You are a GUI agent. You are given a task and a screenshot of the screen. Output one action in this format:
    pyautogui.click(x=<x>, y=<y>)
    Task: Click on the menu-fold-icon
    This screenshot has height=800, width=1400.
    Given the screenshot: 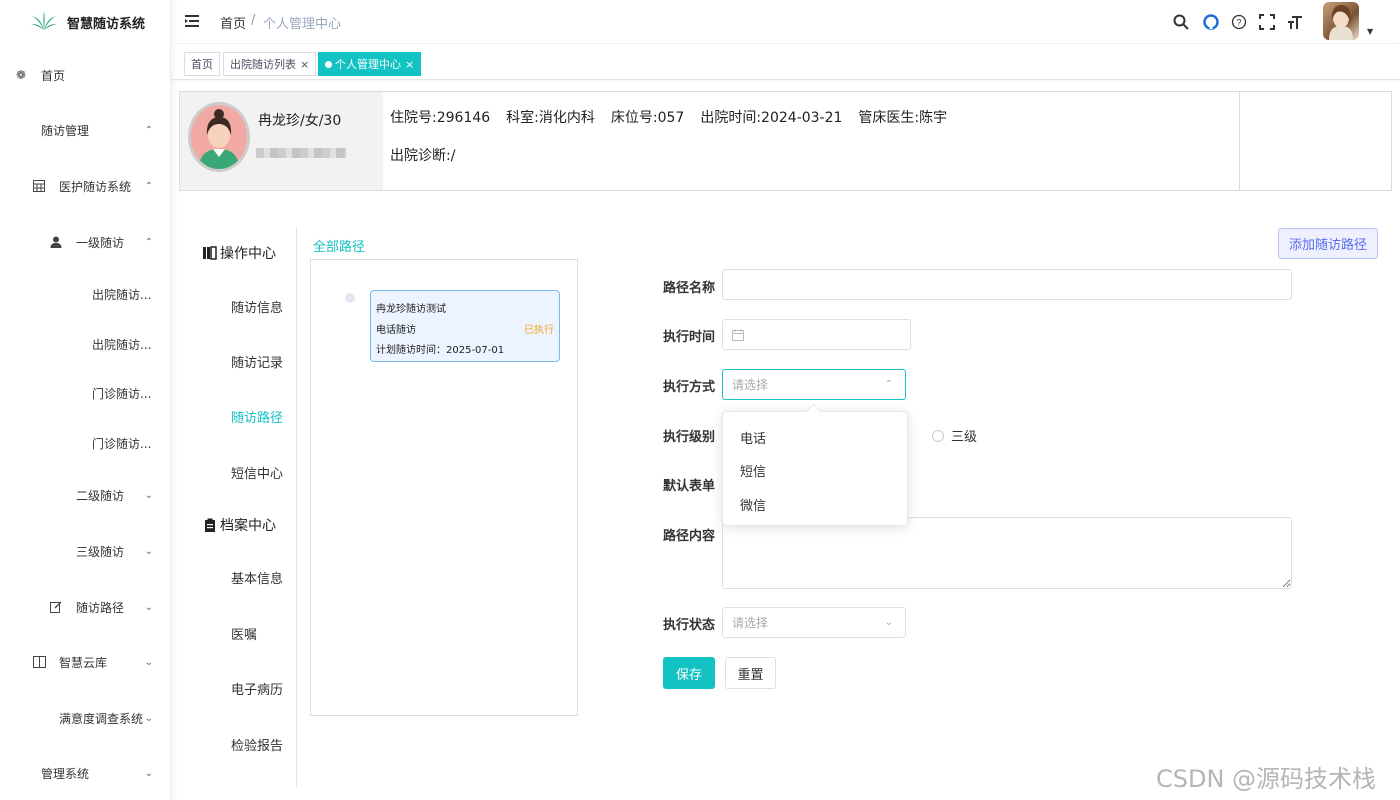 What is the action you would take?
    pyautogui.click(x=192, y=21)
    